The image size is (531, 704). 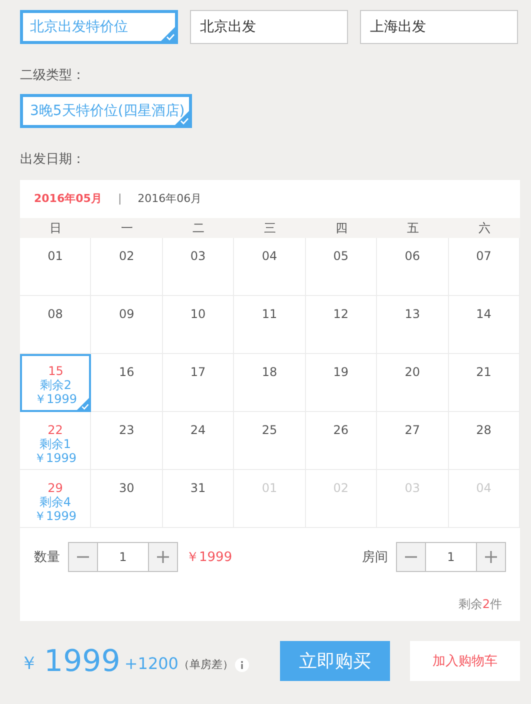 What do you see at coordinates (198, 267) in the screenshot?
I see `day-cell: 03` at bounding box center [198, 267].